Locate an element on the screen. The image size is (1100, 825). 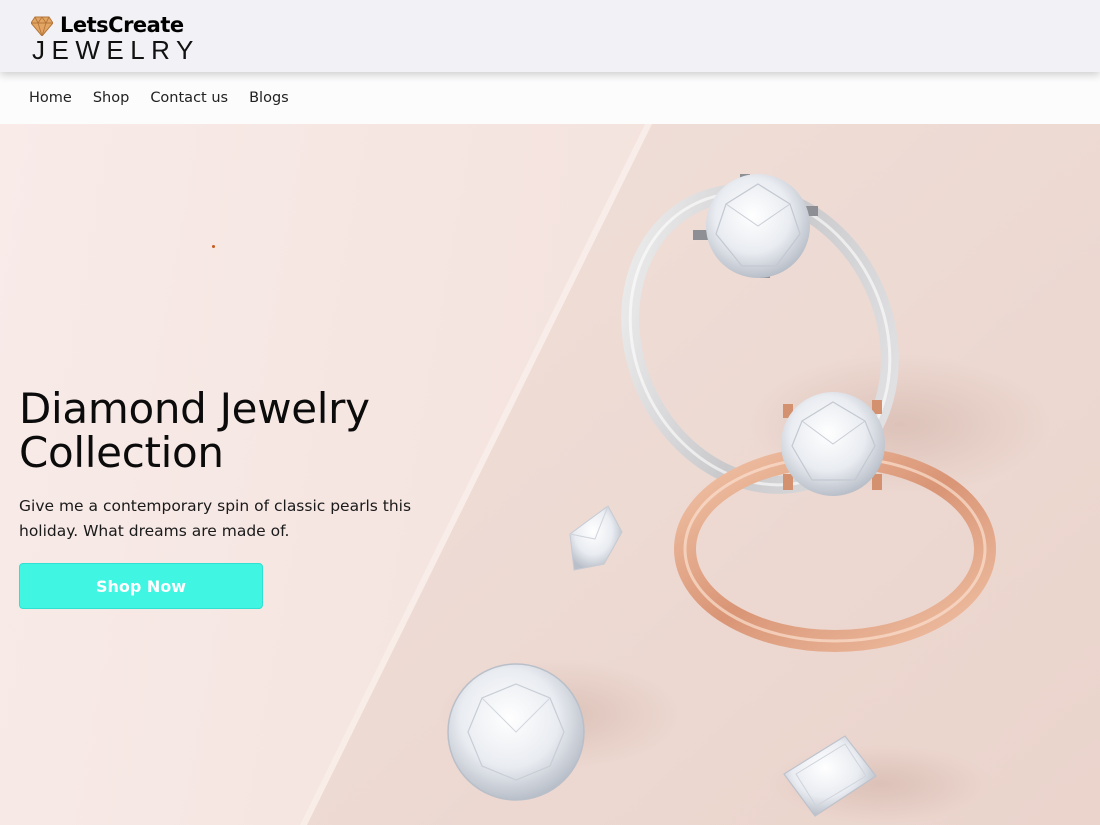
nav-item-shop: Shop is located at coordinates (111, 98).